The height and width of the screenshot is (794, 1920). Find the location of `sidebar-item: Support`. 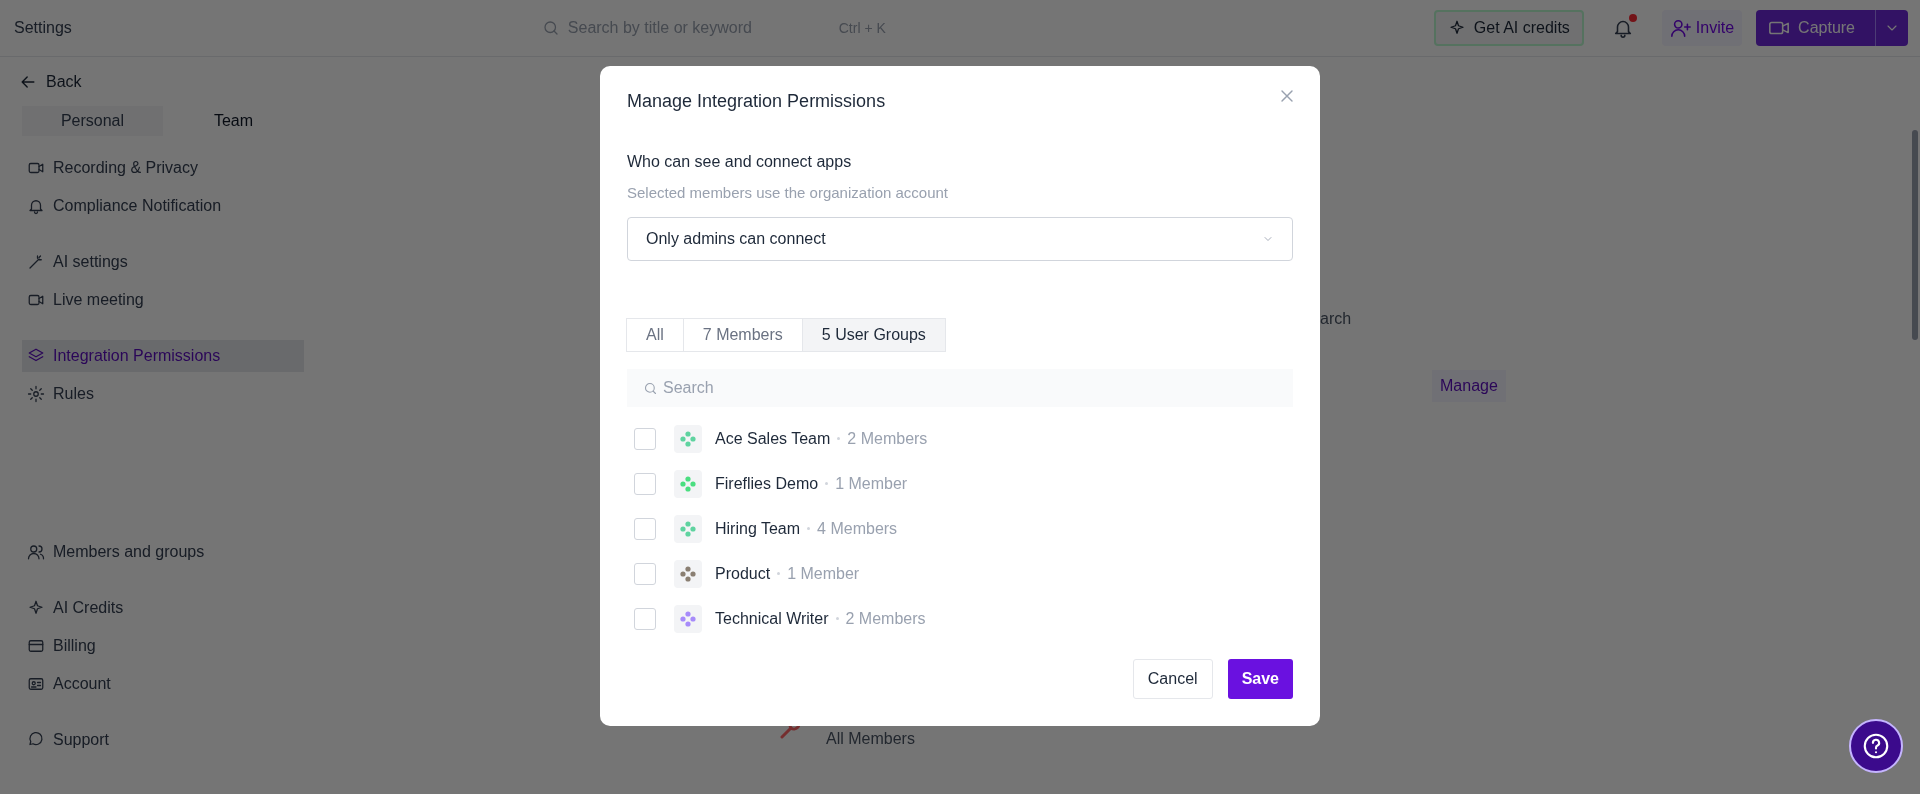

sidebar-item: Support is located at coordinates (163, 740).